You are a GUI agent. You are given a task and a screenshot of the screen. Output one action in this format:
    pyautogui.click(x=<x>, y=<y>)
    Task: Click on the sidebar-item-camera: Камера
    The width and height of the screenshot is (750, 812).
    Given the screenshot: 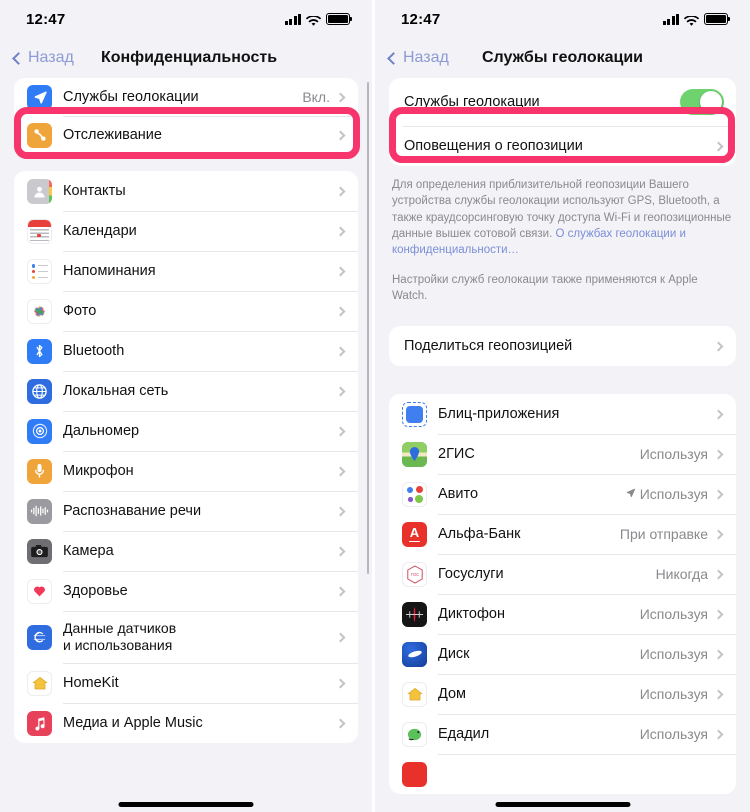 What is the action you would take?
    pyautogui.click(x=186, y=551)
    